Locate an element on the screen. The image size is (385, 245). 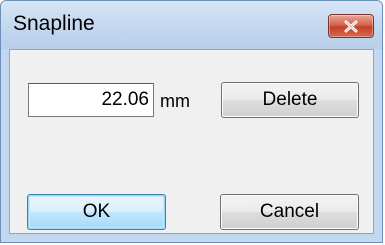
ok-button-label: OK is located at coordinates (96, 211).